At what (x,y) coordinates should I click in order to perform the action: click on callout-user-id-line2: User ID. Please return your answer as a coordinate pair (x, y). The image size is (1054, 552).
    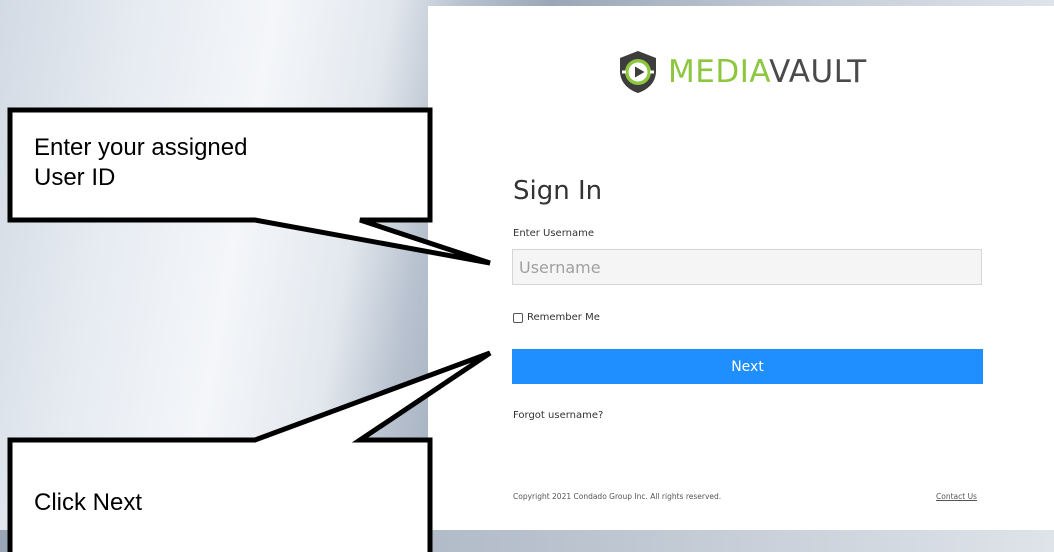
    Looking at the image, I should click on (75, 177).